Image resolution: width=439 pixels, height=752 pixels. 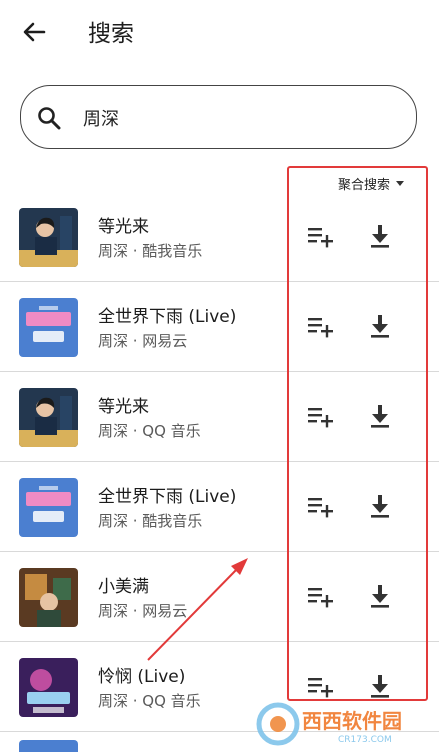 I want to click on dropdown-caret-icon, so click(x=400, y=183).